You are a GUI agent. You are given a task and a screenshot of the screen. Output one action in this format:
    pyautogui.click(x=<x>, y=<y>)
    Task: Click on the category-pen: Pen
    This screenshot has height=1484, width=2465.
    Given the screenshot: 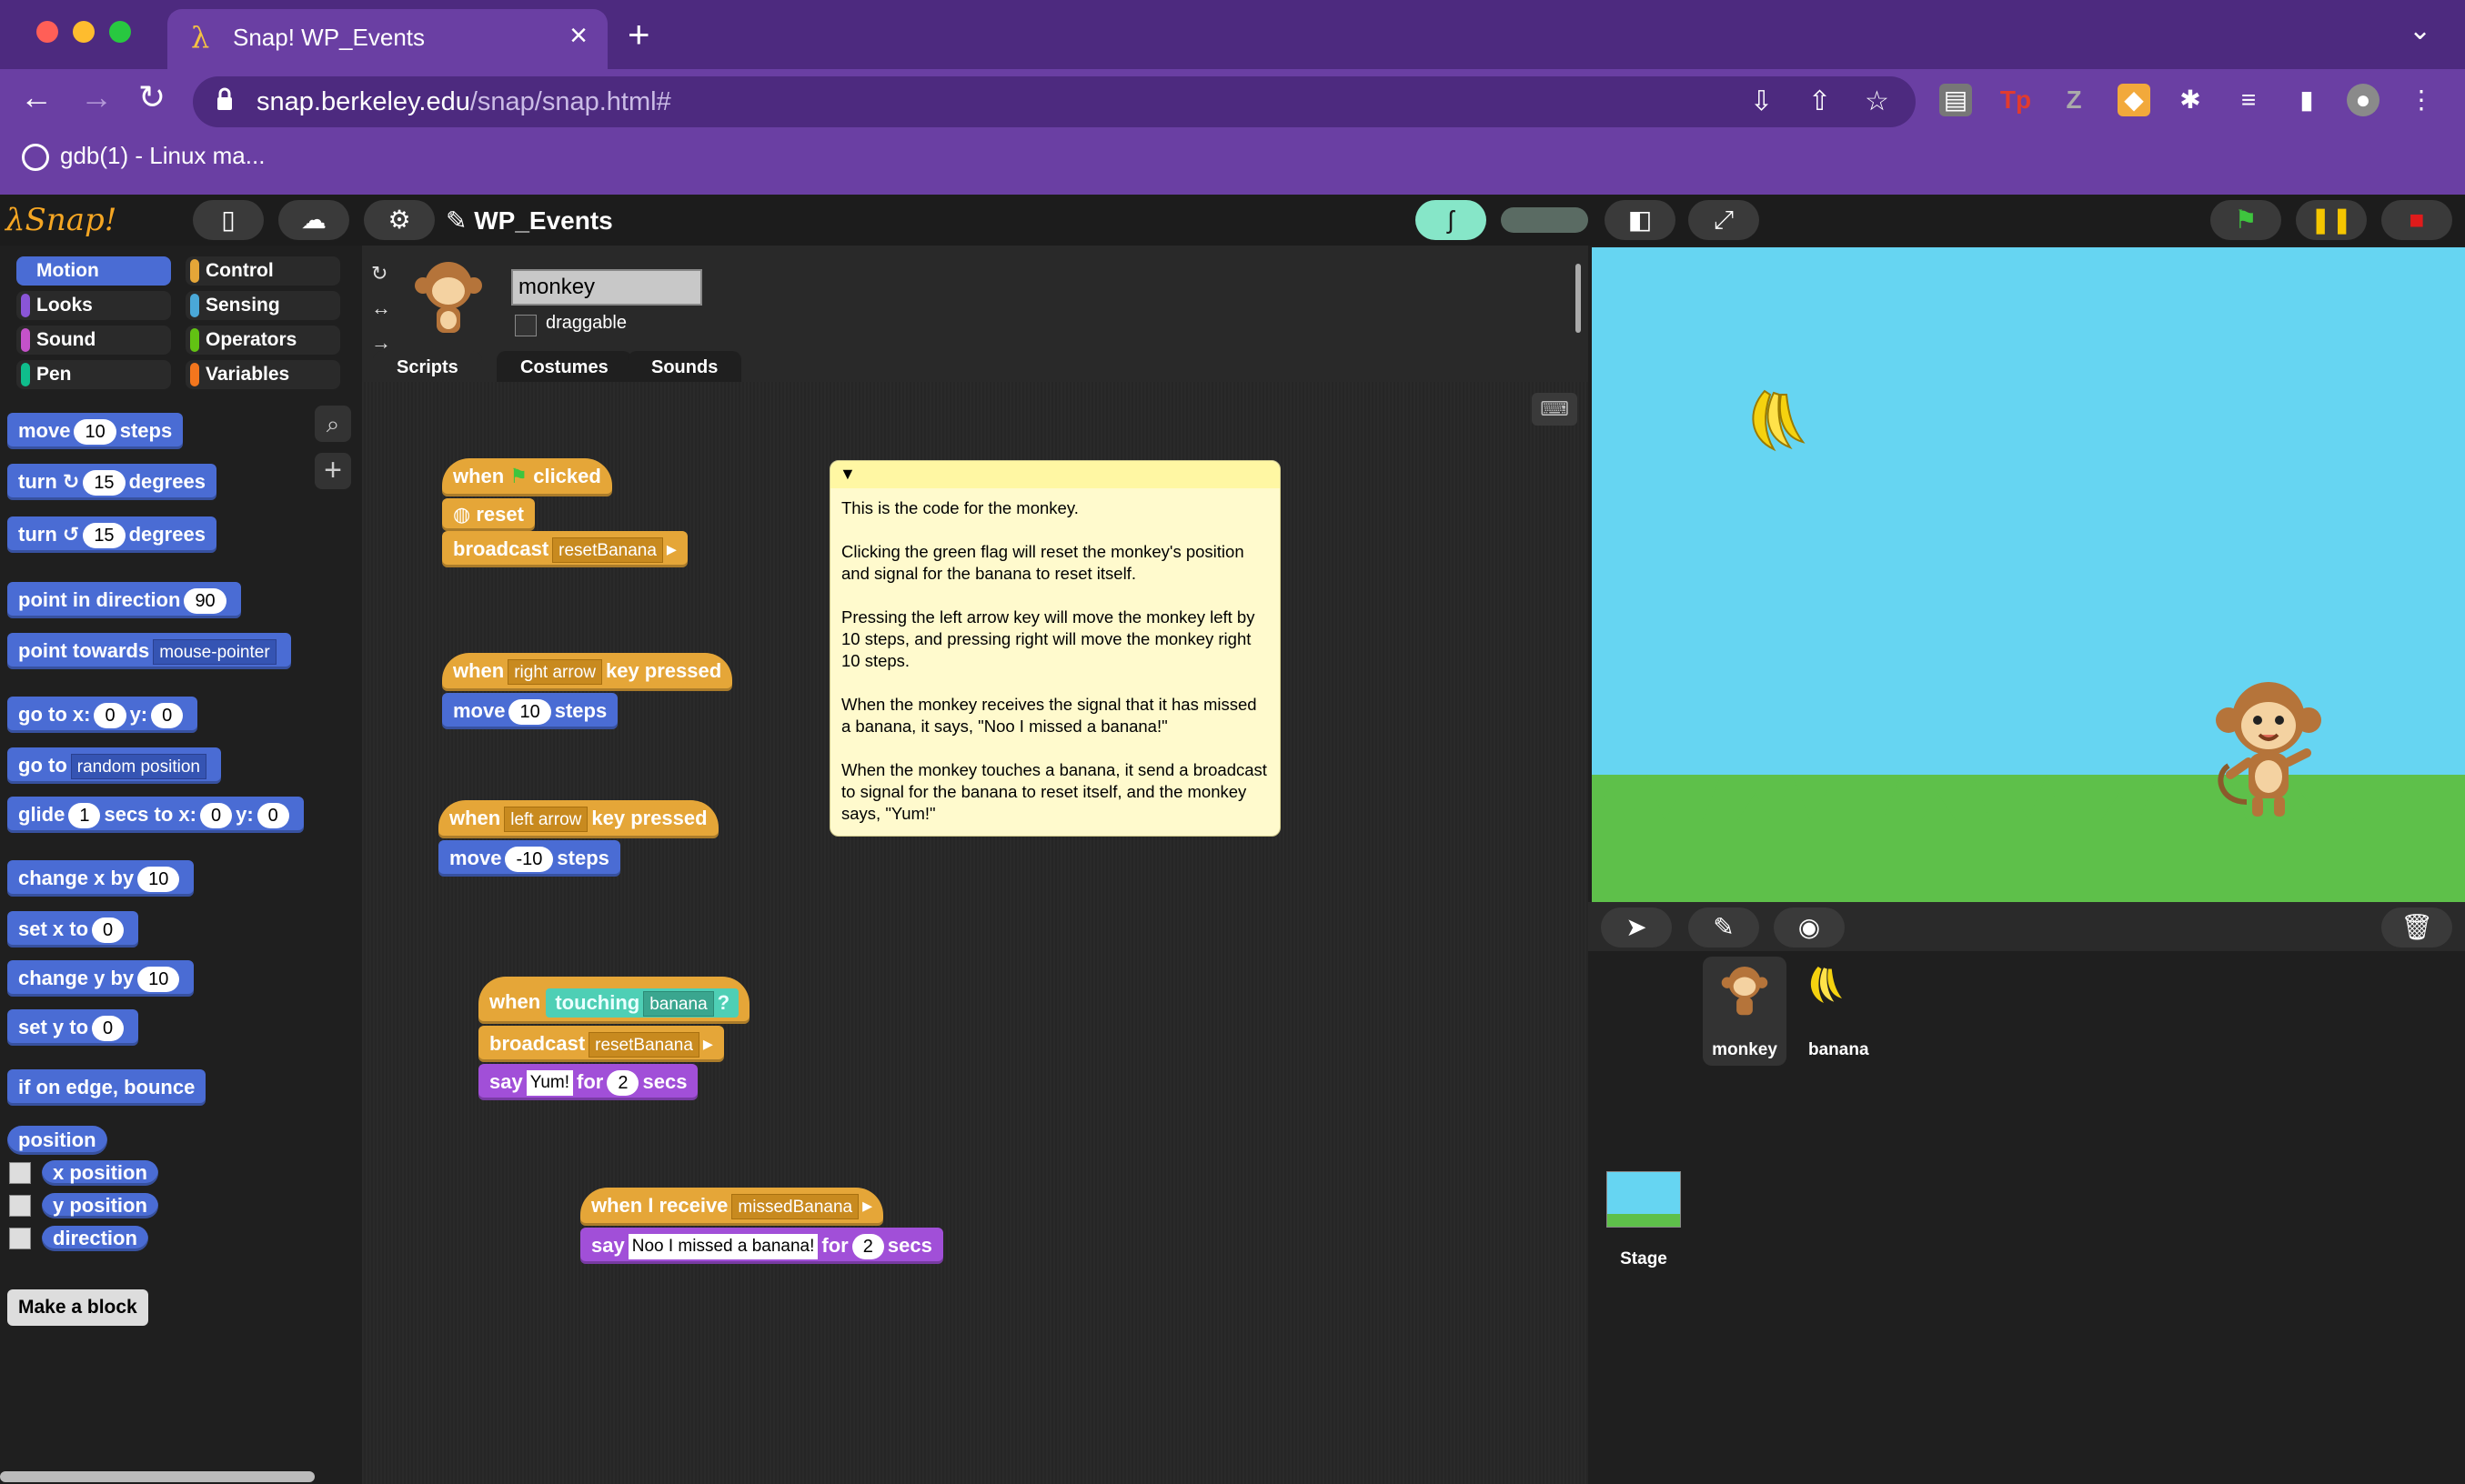 What is the action you would take?
    pyautogui.click(x=94, y=374)
    